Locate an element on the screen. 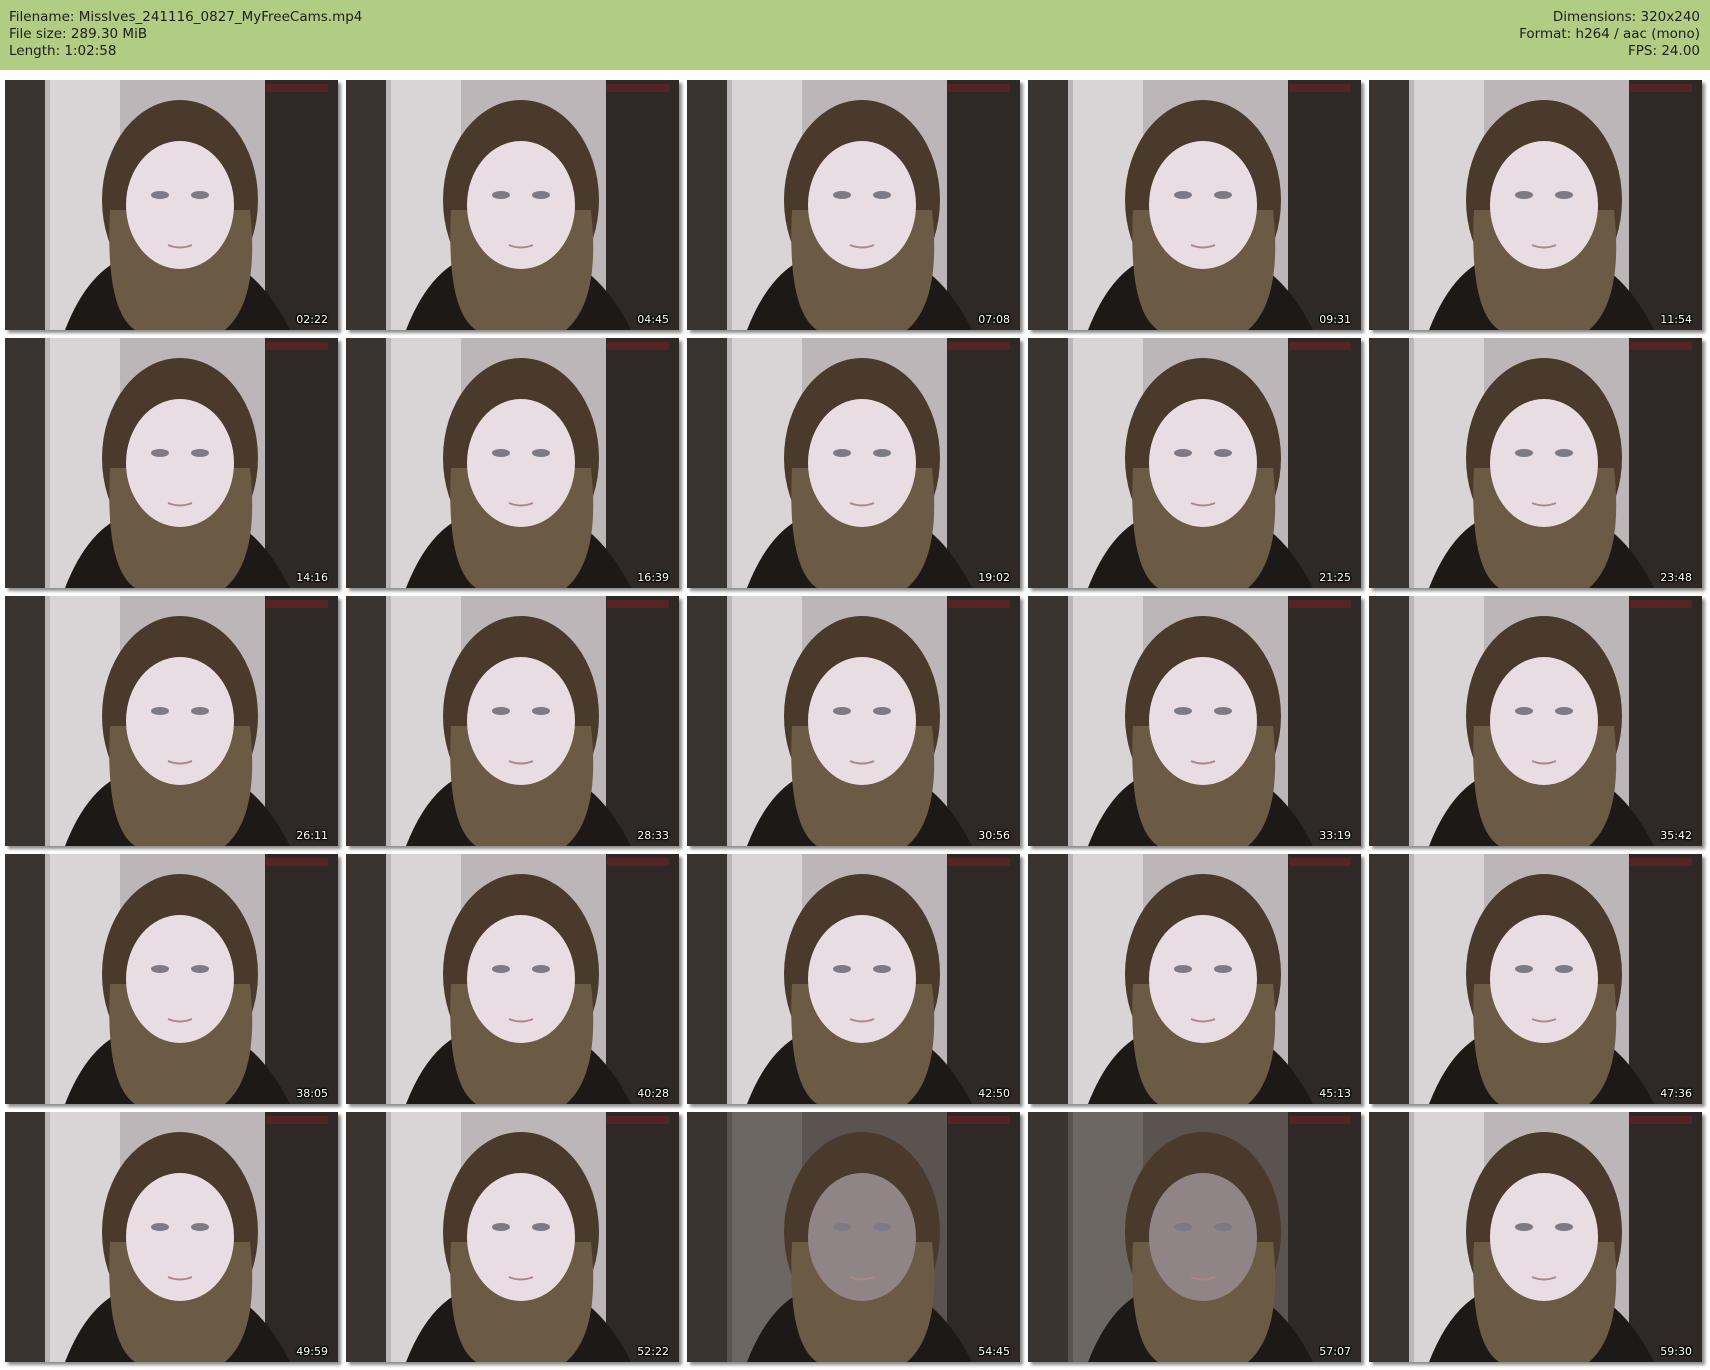 The height and width of the screenshot is (1370, 1710). video-frame-thumbnail: 42:50 is located at coordinates (853, 979).